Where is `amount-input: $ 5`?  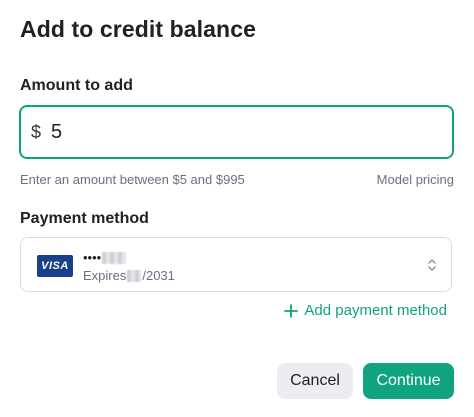
amount-input: $ 5 is located at coordinates (236, 132).